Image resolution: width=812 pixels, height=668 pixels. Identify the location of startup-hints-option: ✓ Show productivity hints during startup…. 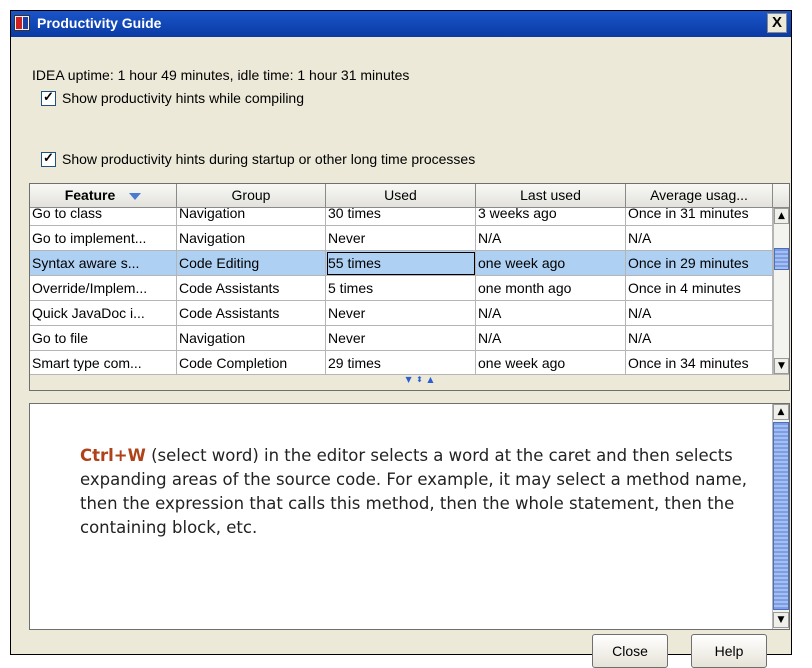
(258, 158).